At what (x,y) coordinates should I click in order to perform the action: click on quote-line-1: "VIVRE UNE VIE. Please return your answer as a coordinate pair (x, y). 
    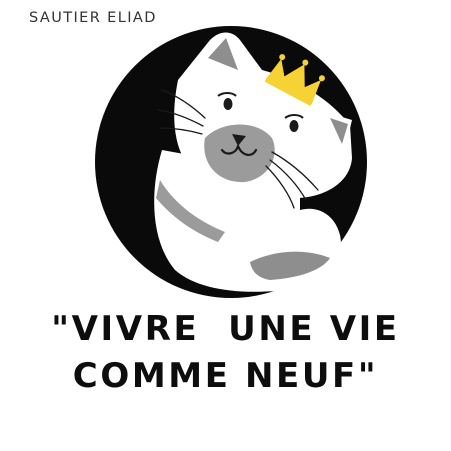
    Looking at the image, I should click on (225, 329).